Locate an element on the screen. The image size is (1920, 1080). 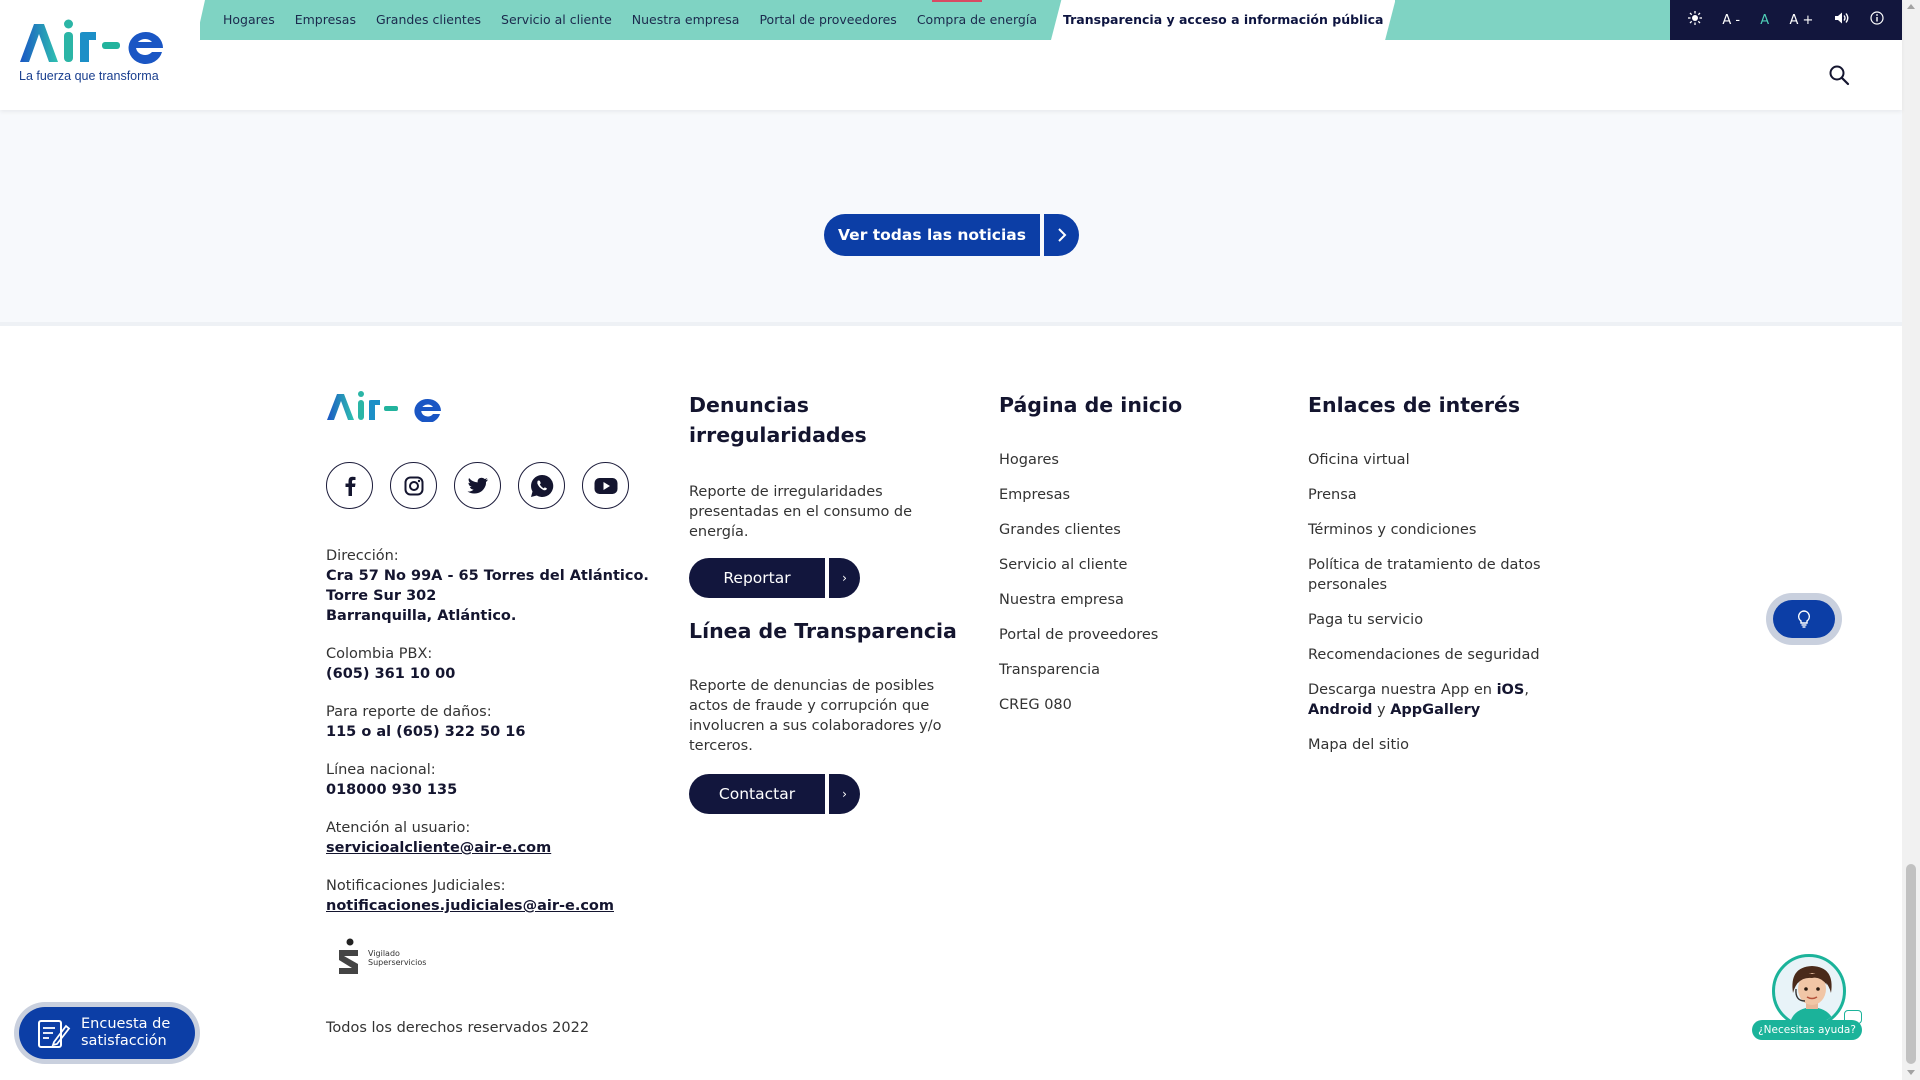
pbx-value: (605) 361 10 00 is located at coordinates (391, 674).